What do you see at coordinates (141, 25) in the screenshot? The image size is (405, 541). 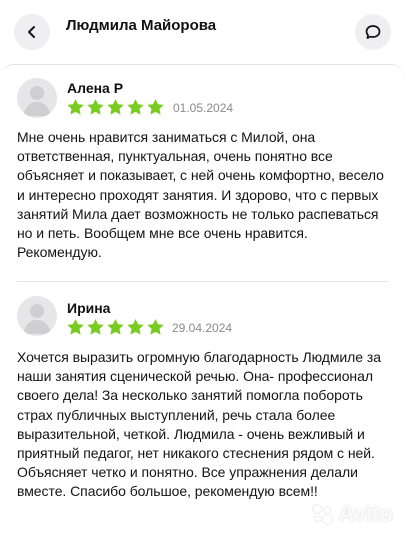 I see `page-title: Людмила Майорова` at bounding box center [141, 25].